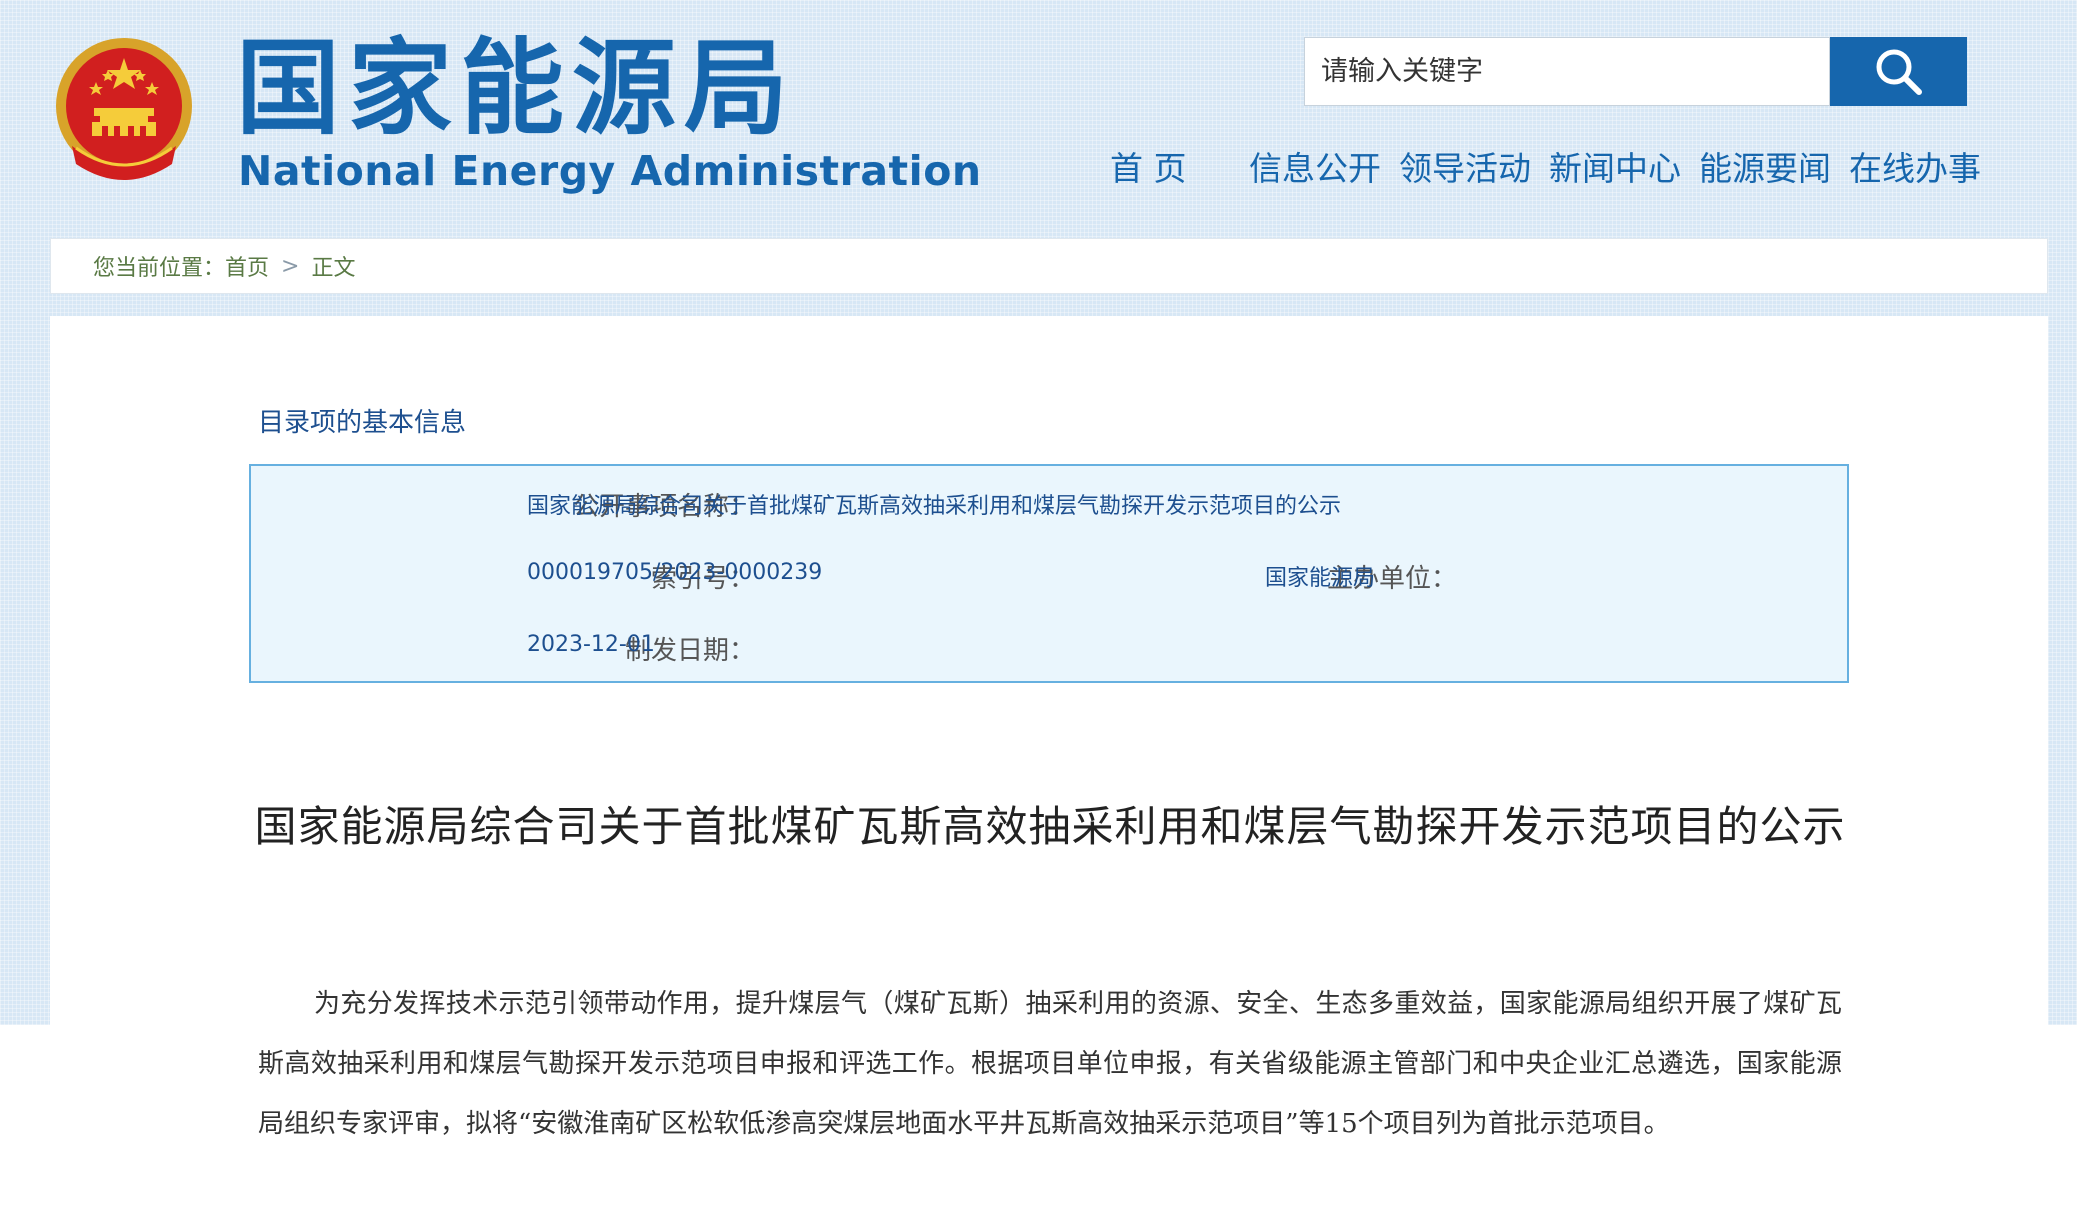 The width and height of the screenshot is (2077, 1205). What do you see at coordinates (1624, 169) in the screenshot?
I see `nav-news-center: 新闻中心` at bounding box center [1624, 169].